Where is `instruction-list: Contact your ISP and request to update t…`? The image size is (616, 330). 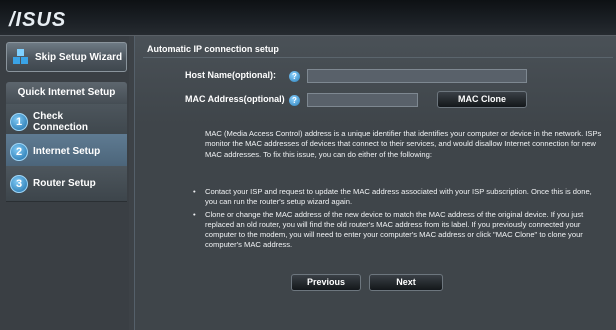
instruction-list: Contact your ISP and request to update t… is located at coordinates (397, 220).